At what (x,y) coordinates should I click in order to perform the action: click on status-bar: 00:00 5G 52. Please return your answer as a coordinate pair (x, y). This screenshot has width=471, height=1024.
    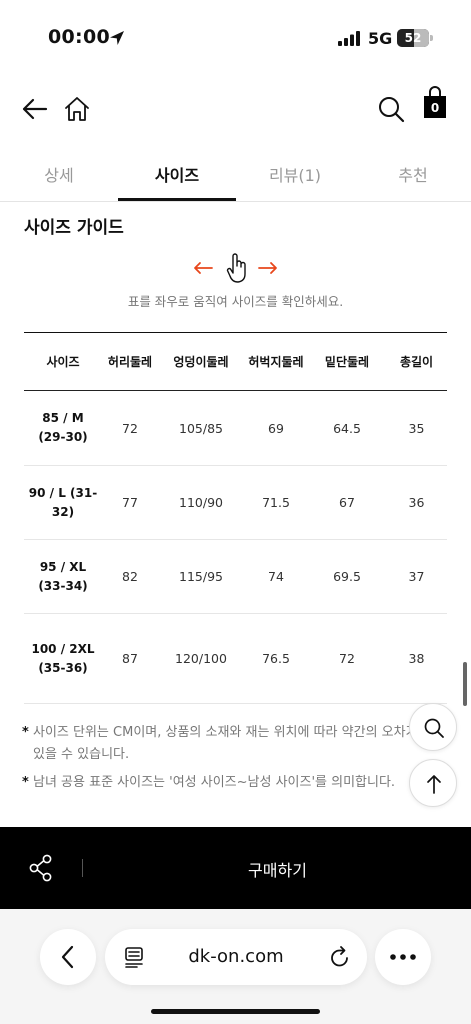
    Looking at the image, I should click on (235, 35).